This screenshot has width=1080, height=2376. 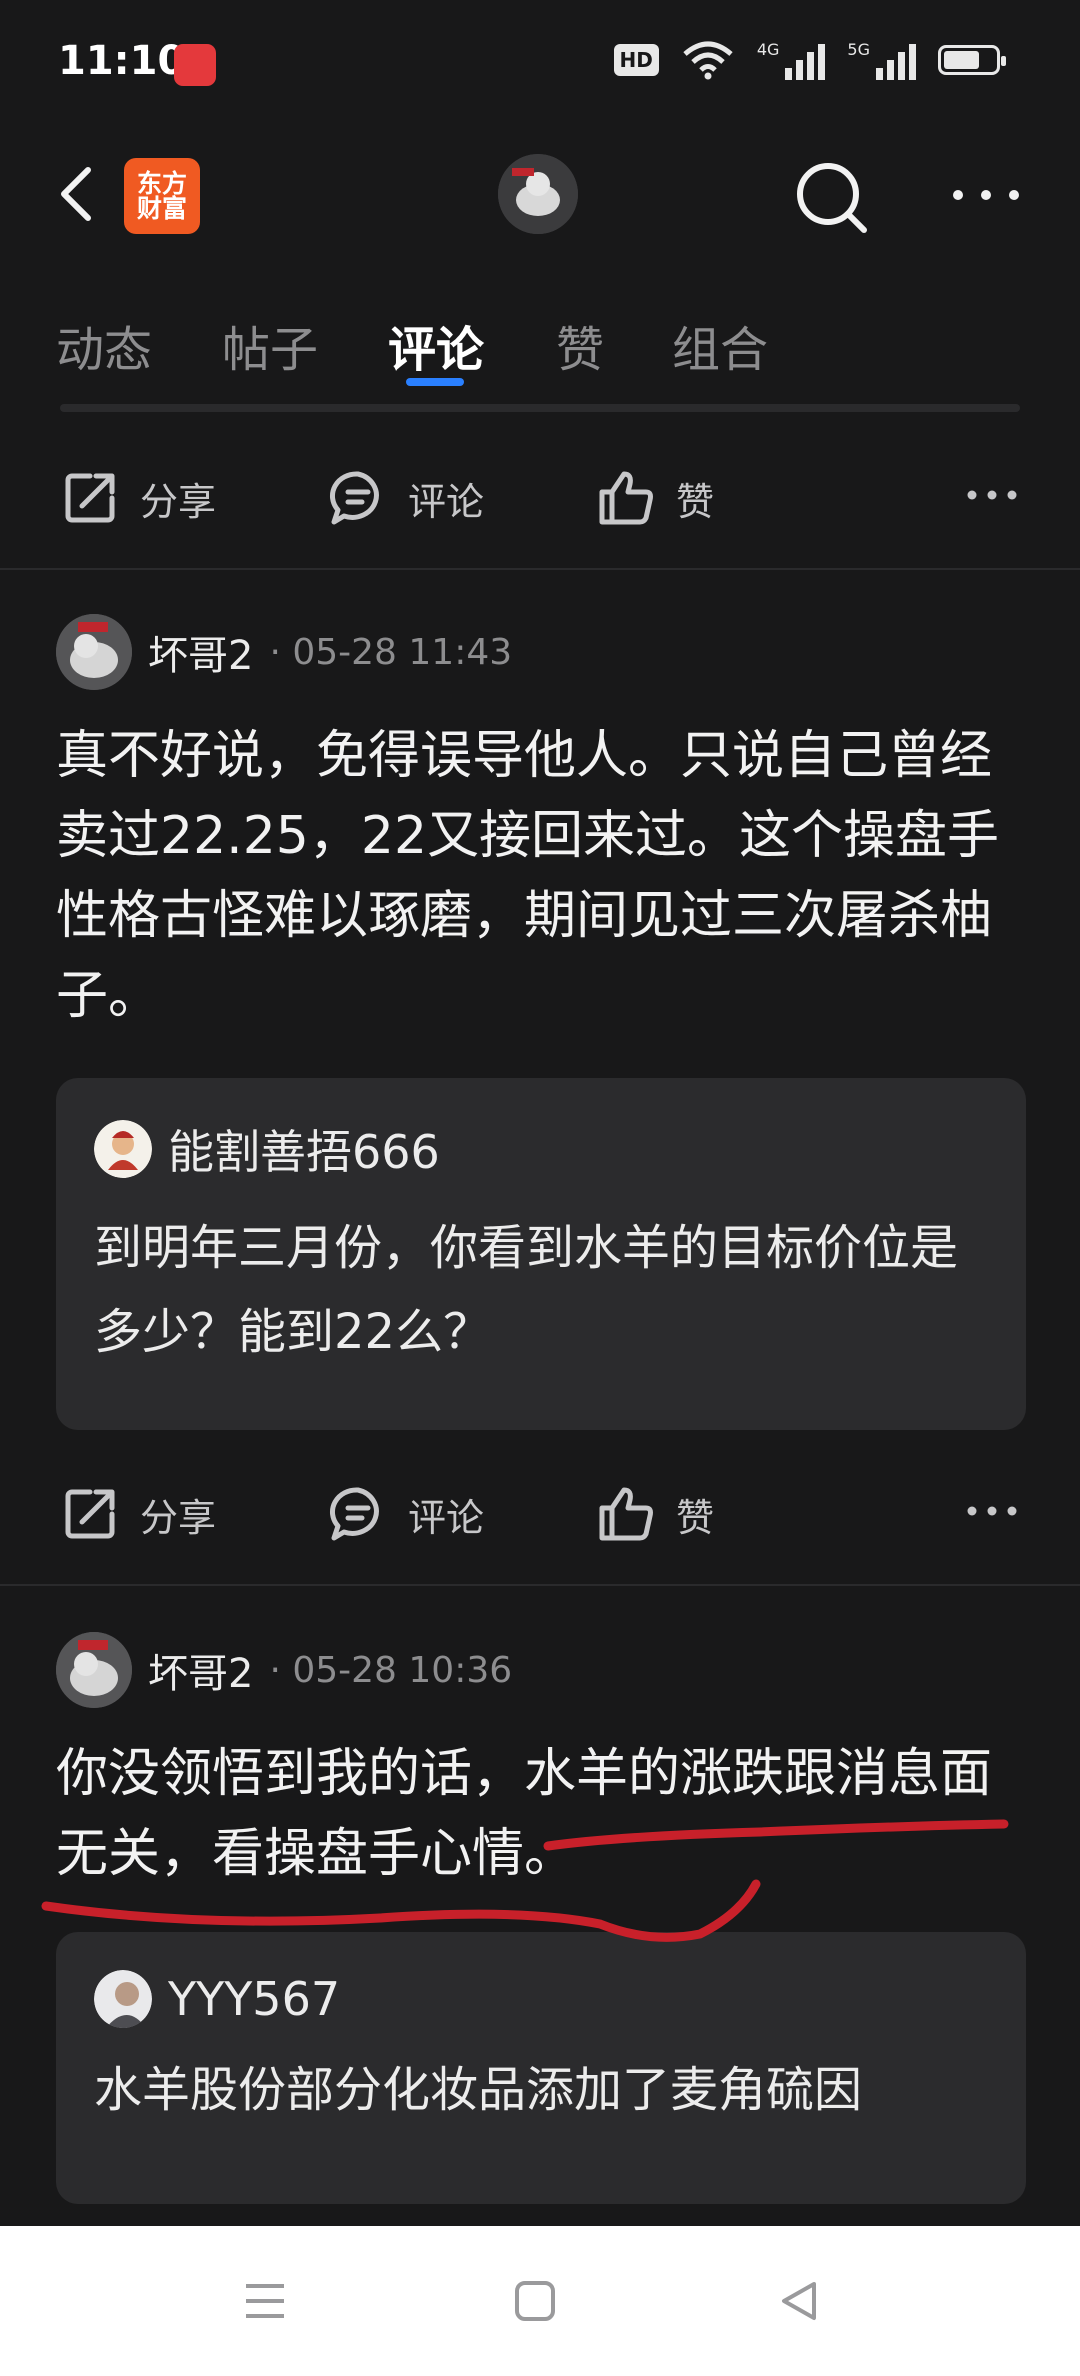 What do you see at coordinates (304, 1149) in the screenshot?
I see `quoted-author-name: 能割善捂666` at bounding box center [304, 1149].